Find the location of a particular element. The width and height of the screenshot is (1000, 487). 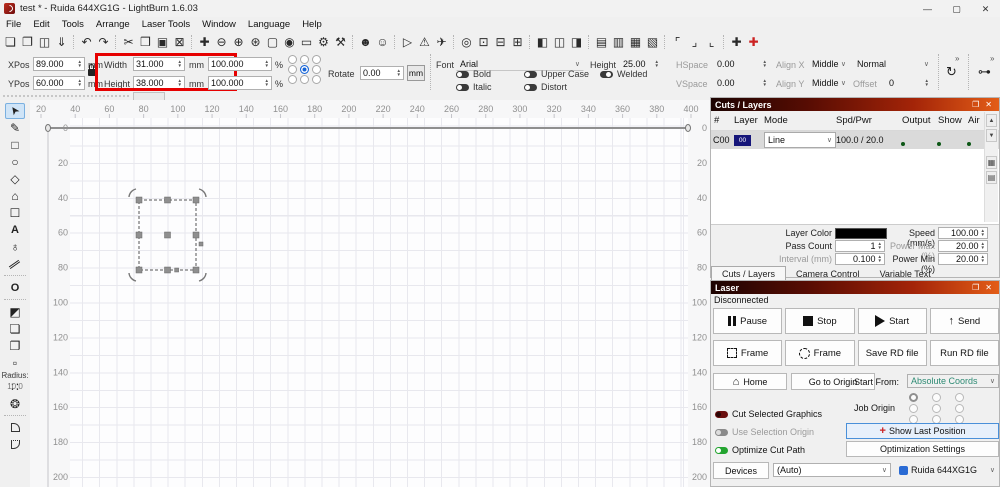

xpos-input: 89.000 ▲ ▼ is located at coordinates (59, 64).